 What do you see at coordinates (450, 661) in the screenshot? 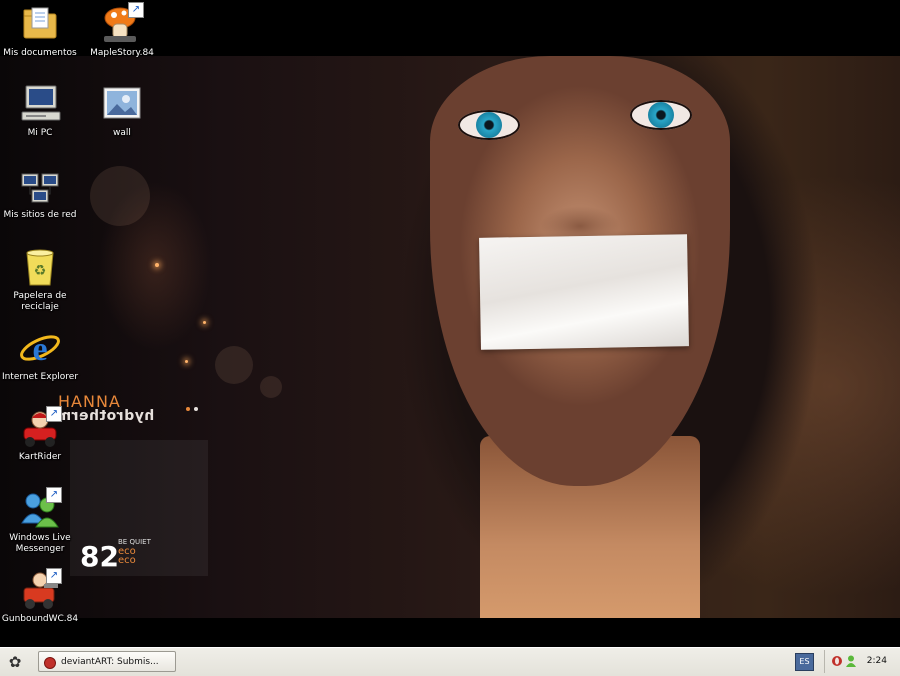
I see `taskbar: ✿ deviantART: Submis... ES 2:24` at bounding box center [450, 661].